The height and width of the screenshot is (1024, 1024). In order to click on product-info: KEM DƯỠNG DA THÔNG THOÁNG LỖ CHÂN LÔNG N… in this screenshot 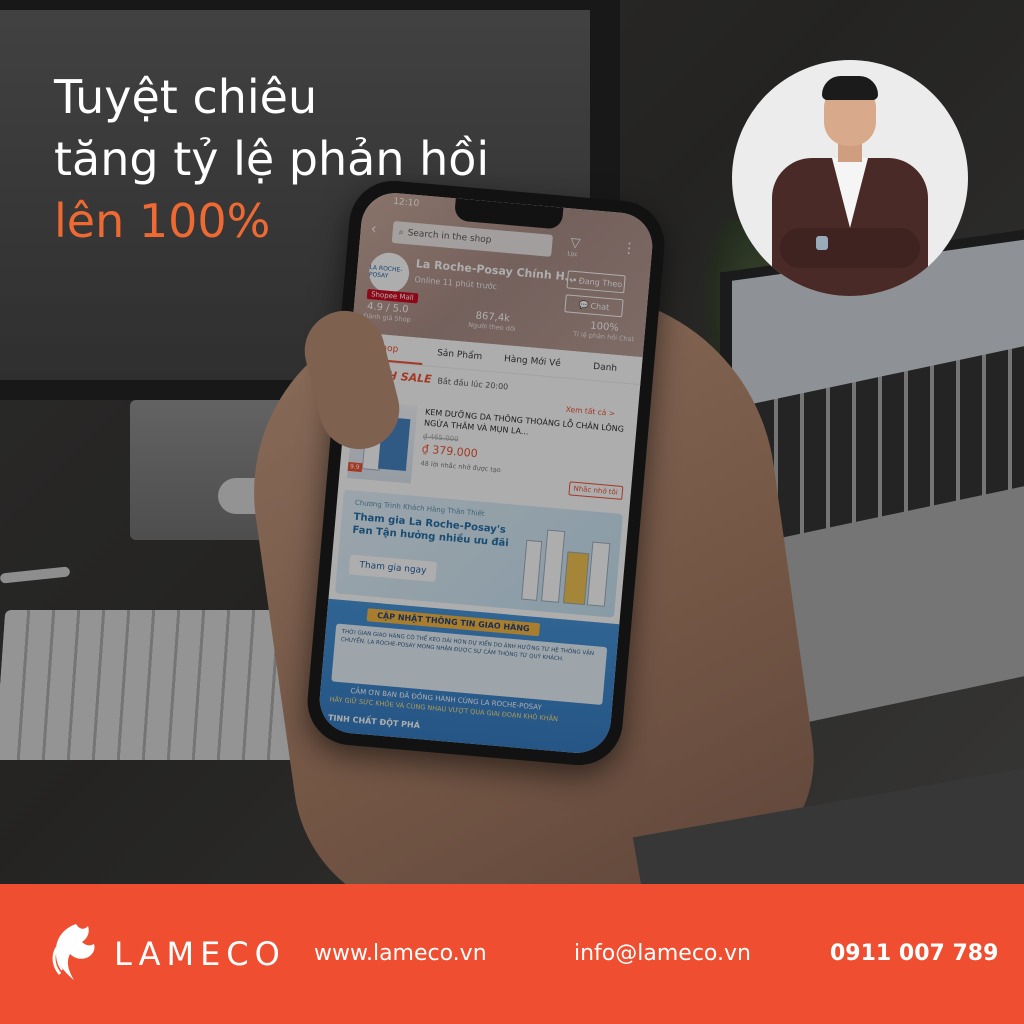, I will do `click(523, 456)`.